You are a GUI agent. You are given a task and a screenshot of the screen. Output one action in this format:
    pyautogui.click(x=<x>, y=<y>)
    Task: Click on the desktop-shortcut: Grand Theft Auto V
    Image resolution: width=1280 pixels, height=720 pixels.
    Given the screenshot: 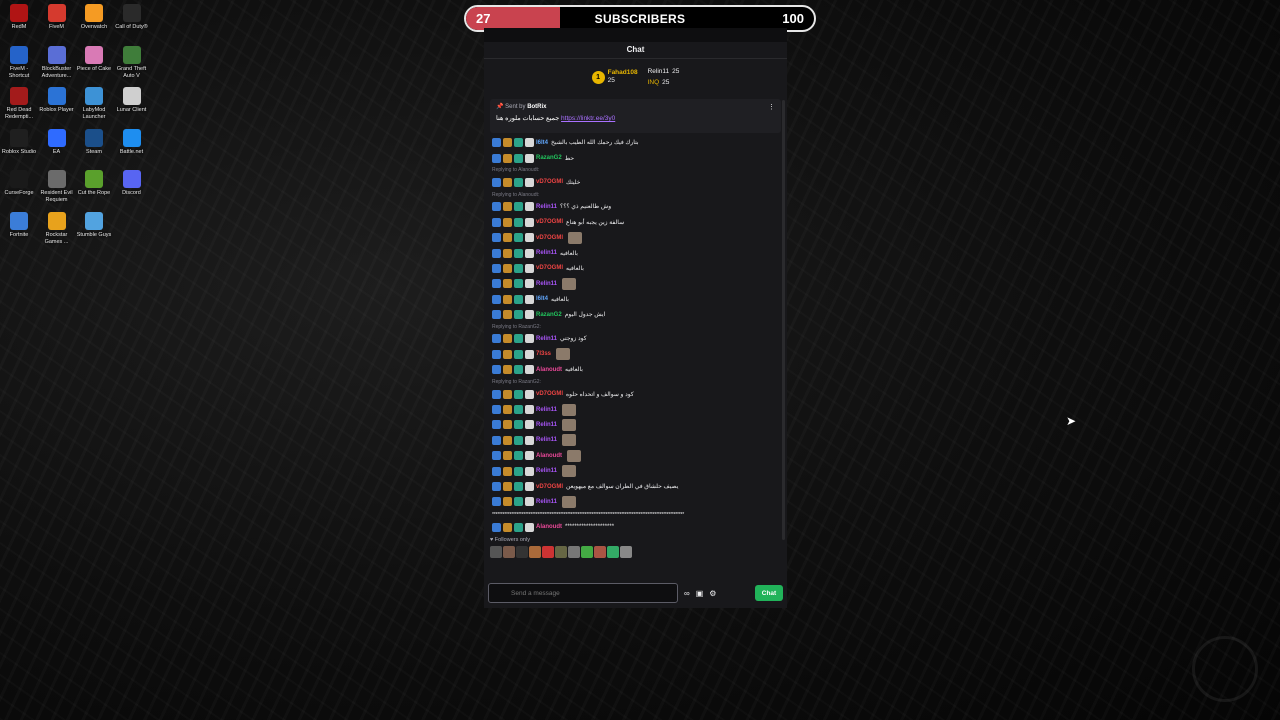 What is the action you would take?
    pyautogui.click(x=132, y=62)
    